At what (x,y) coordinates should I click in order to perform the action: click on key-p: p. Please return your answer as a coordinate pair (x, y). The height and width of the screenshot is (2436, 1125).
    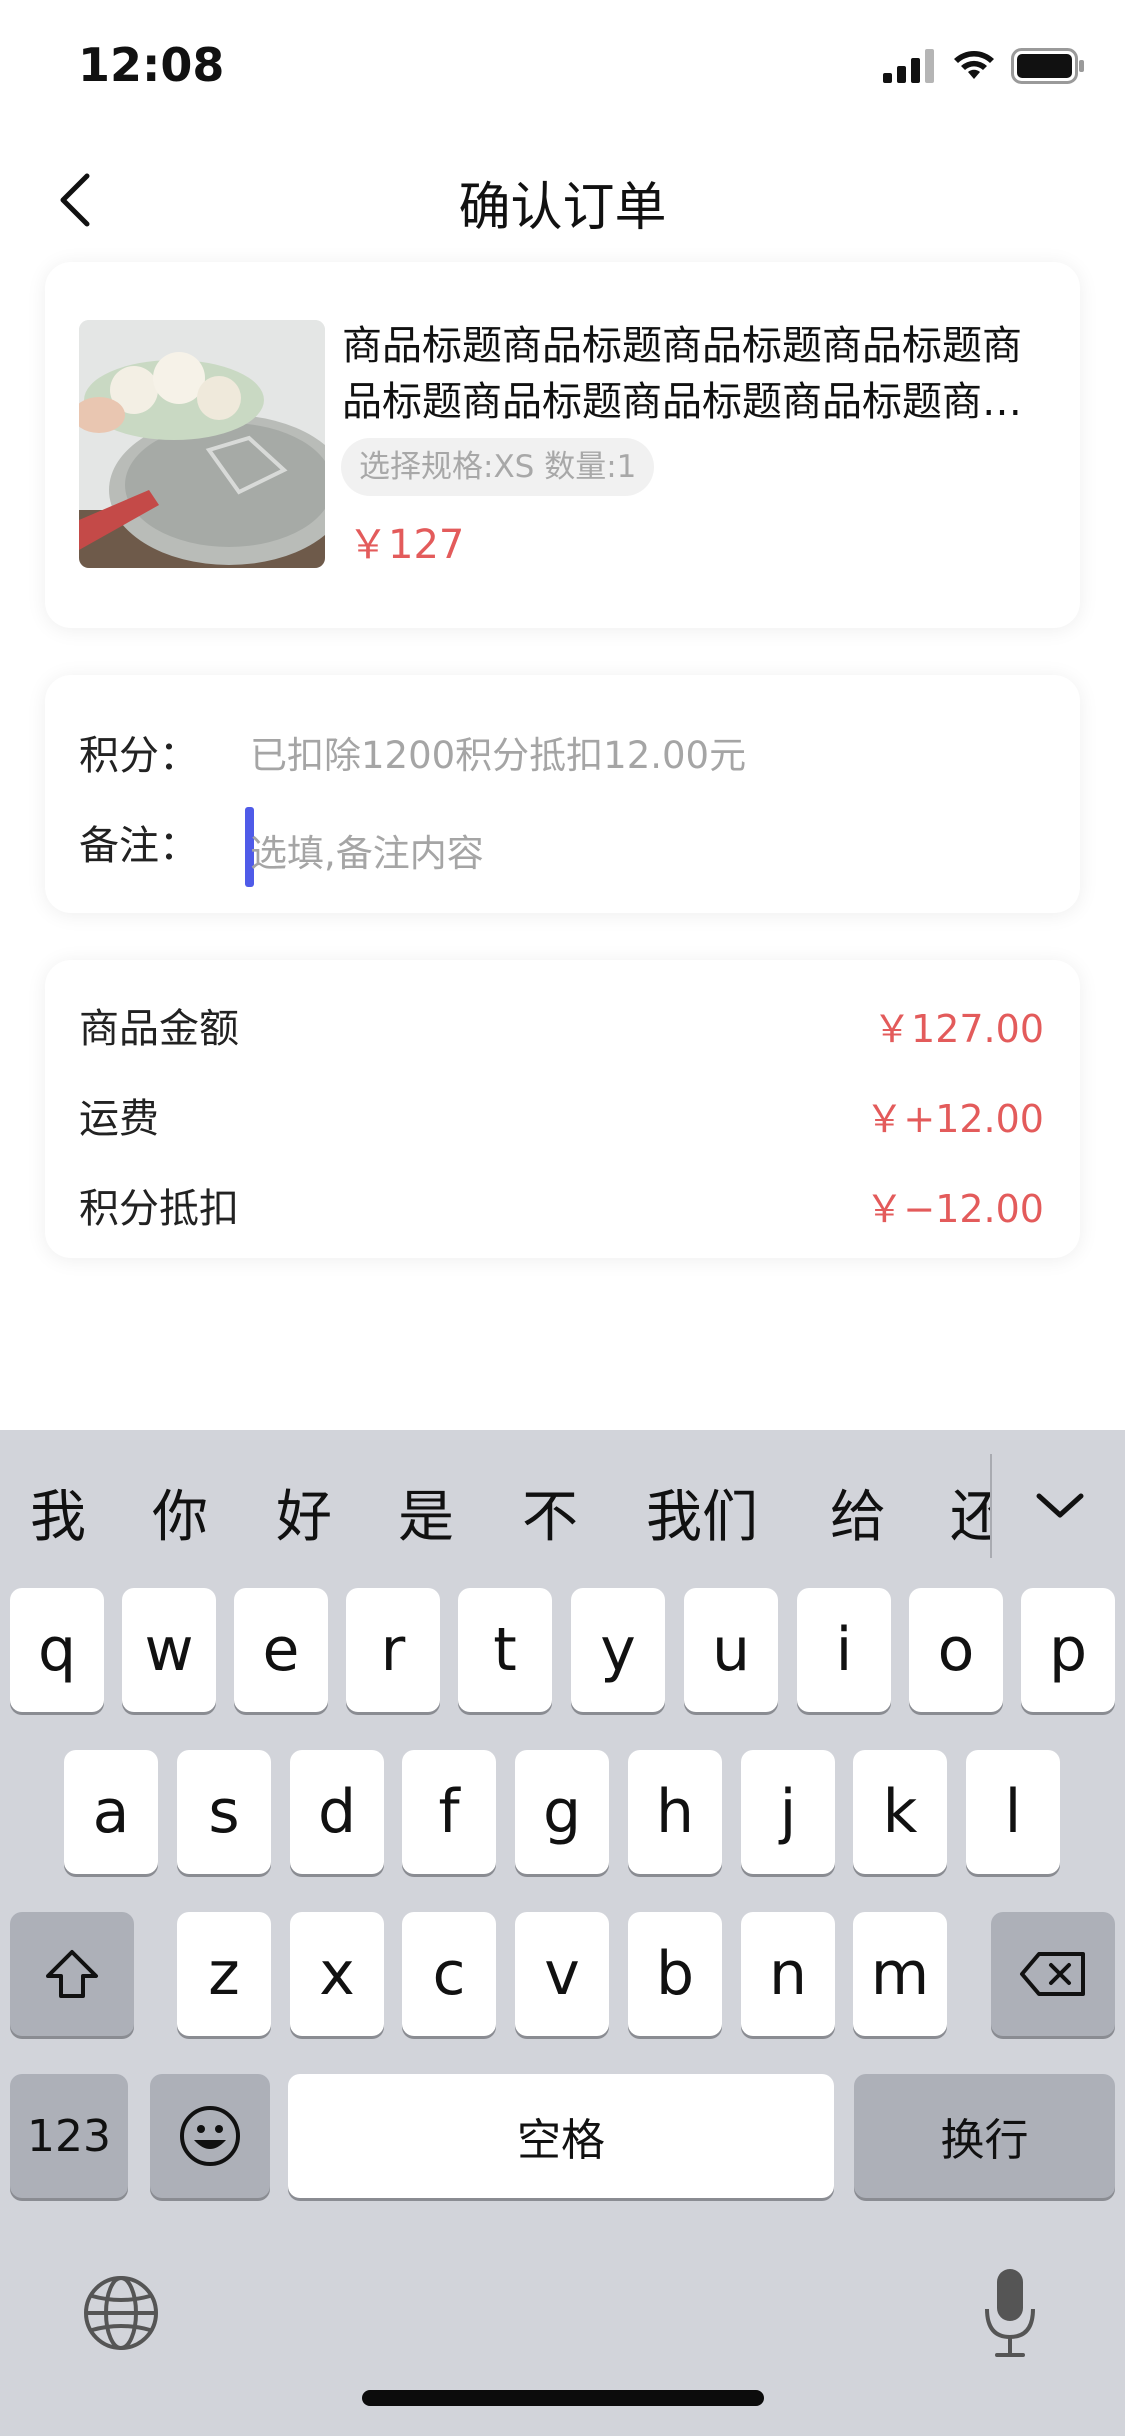
    Looking at the image, I should click on (1068, 1650).